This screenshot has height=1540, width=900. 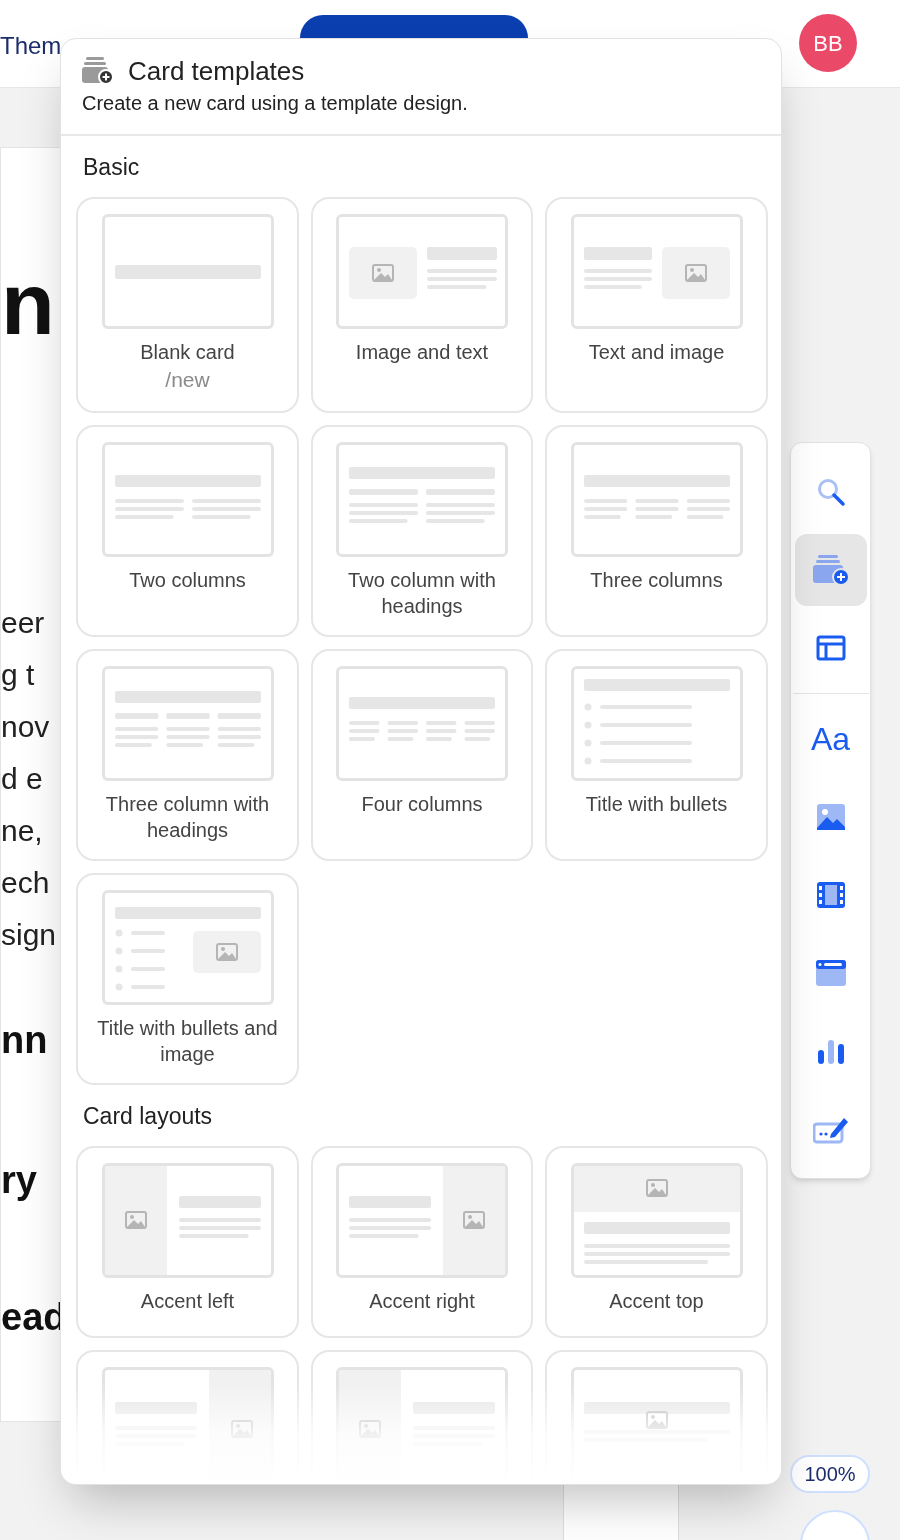 What do you see at coordinates (830, 492) in the screenshot?
I see `search-icon` at bounding box center [830, 492].